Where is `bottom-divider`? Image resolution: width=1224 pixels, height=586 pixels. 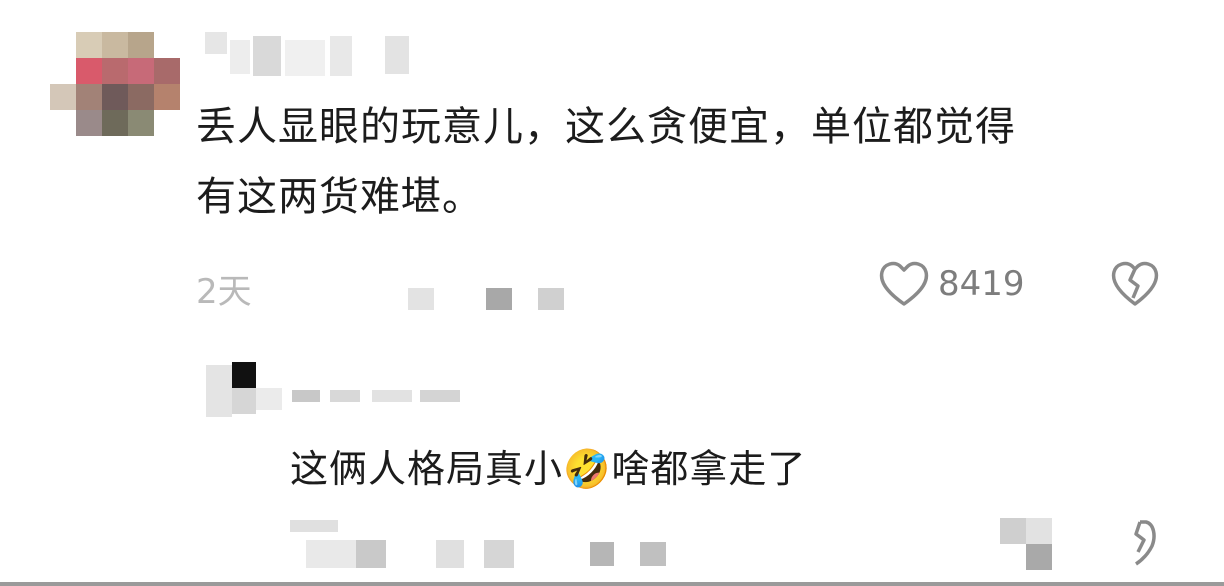
bottom-divider is located at coordinates (612, 584).